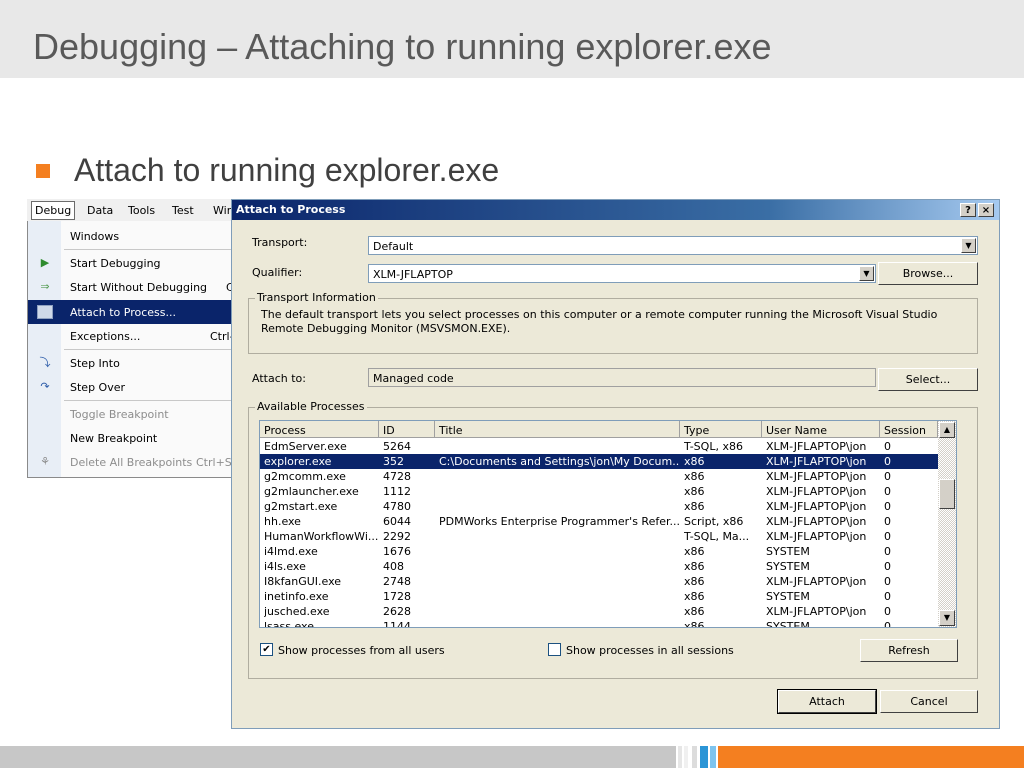 The width and height of the screenshot is (1024, 768). Describe the element at coordinates (115, 263) in the screenshot. I see `menu-item-label: Start Debugging` at that location.